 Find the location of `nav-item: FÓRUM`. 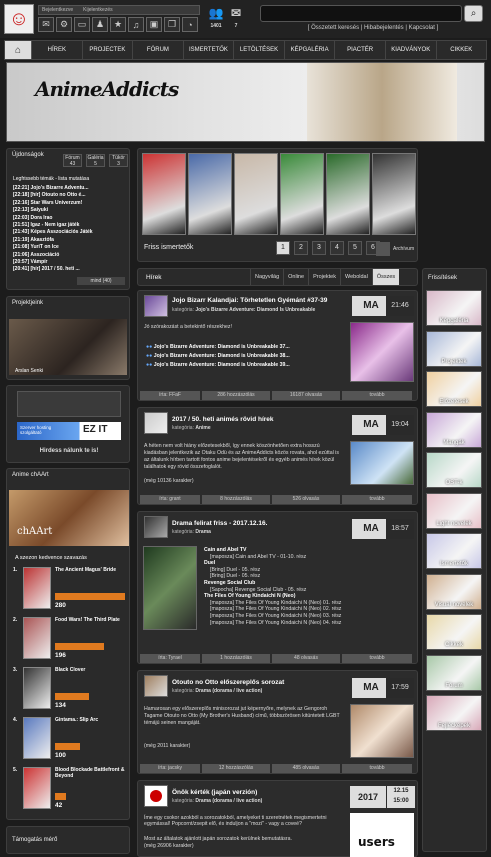

nav-item: FÓRUM is located at coordinates (158, 50).